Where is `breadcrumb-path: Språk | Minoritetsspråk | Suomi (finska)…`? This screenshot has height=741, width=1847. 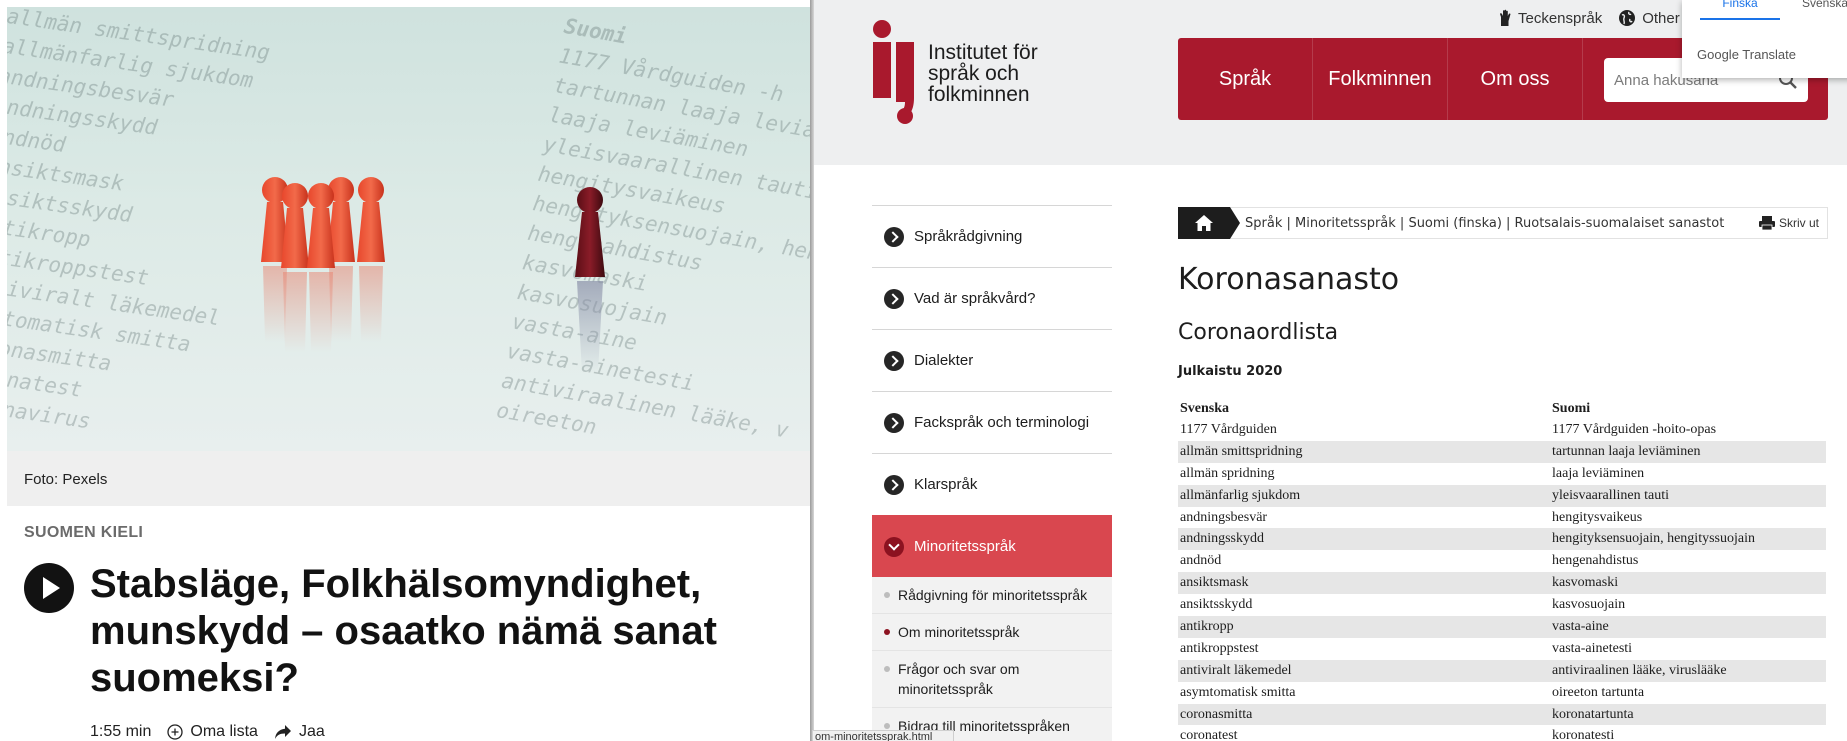 breadcrumb-path: Språk | Minoritetsspråk | Suomi (finska)… is located at coordinates (1484, 223).